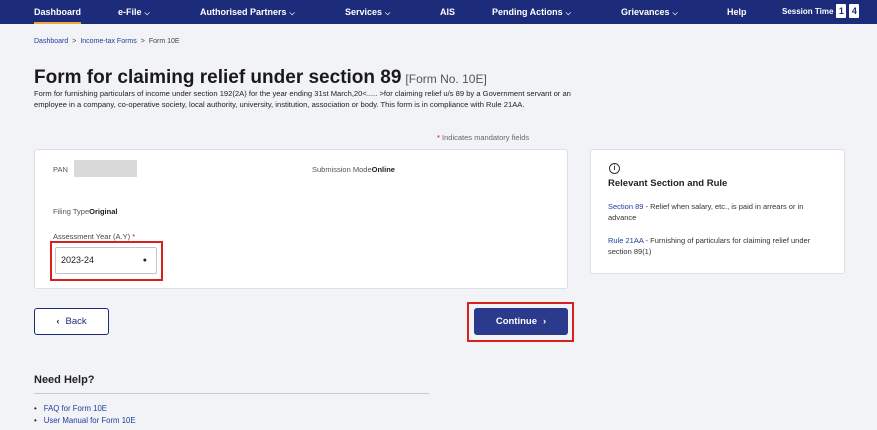 The height and width of the screenshot is (430, 877). I want to click on submission-mode-label: Submission Mode, so click(342, 169).